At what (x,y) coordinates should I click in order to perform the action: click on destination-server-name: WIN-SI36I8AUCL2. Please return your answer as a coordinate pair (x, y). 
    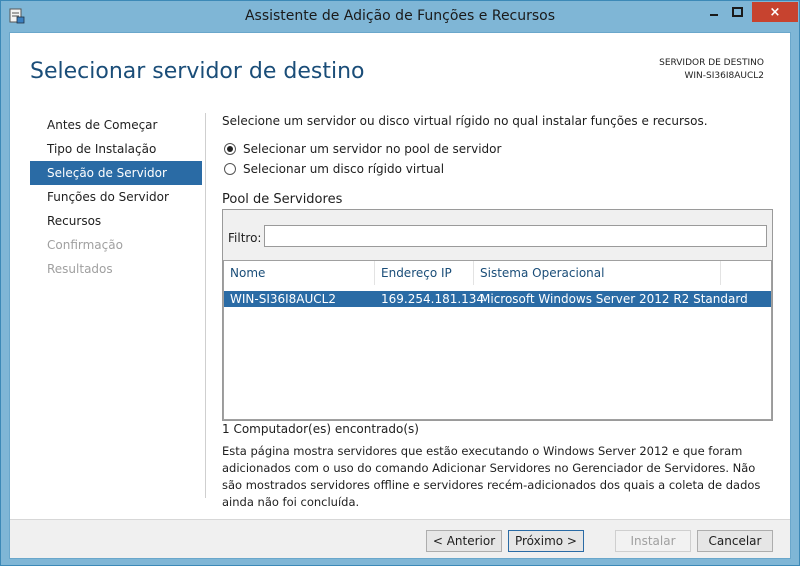
    Looking at the image, I should click on (724, 76).